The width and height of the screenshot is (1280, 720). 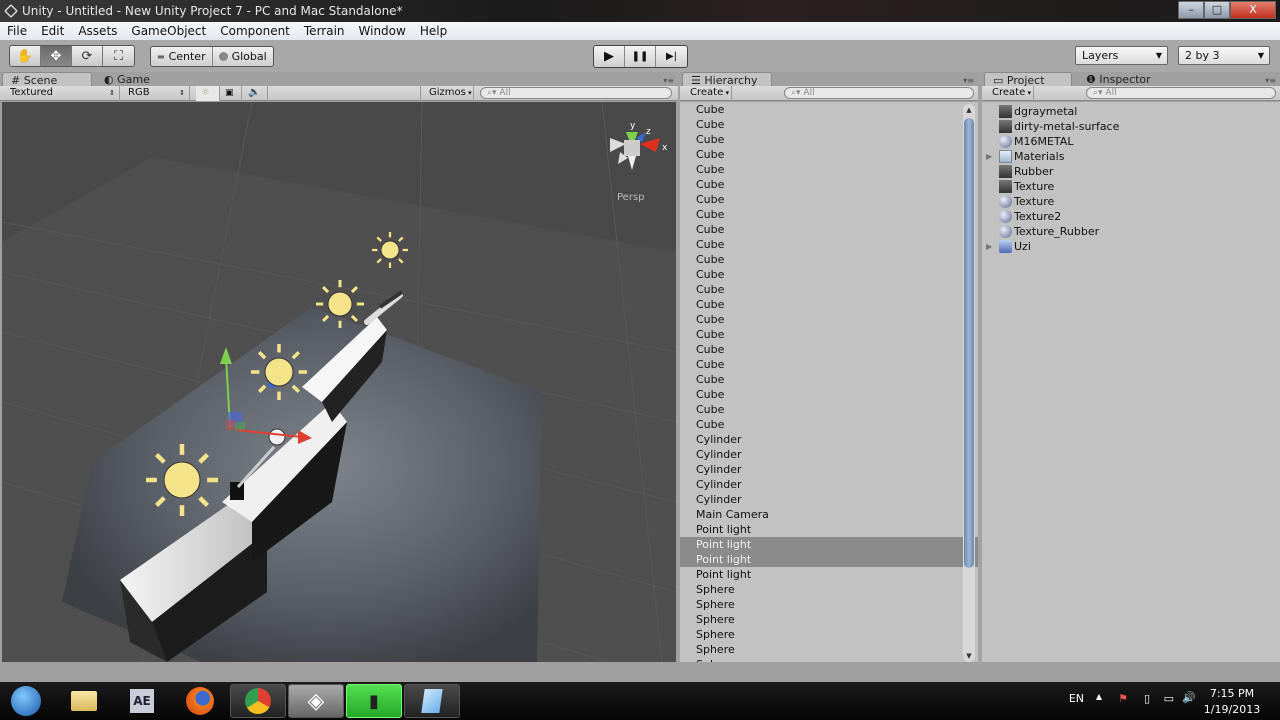 What do you see at coordinates (208, 93) in the screenshot?
I see `scene-lighting-toggle: ☼` at bounding box center [208, 93].